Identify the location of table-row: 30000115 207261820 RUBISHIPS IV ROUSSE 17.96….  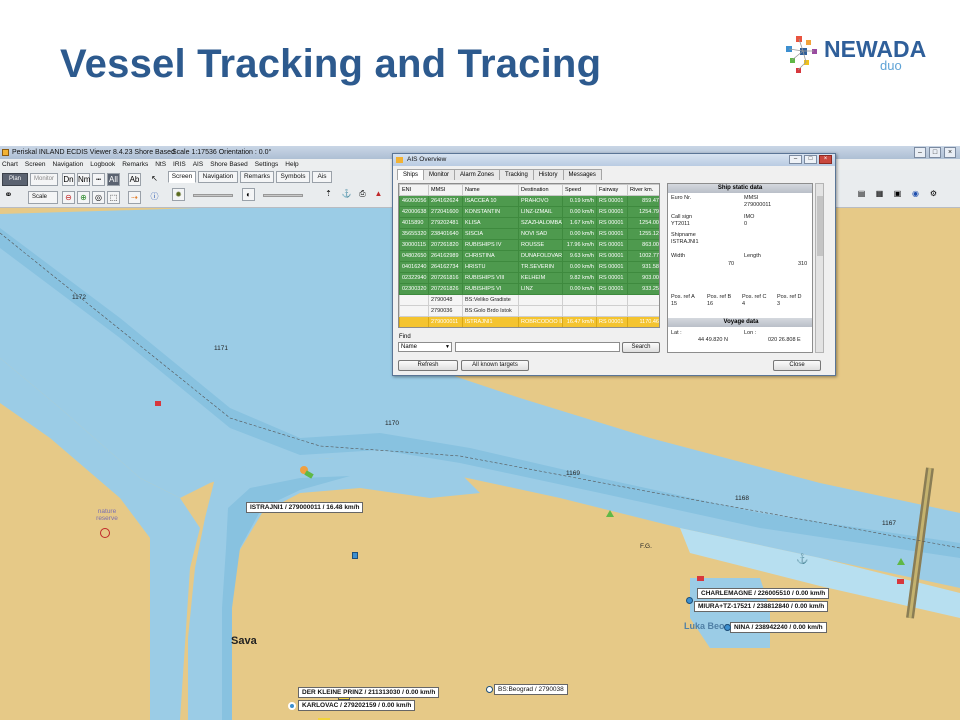
(529, 245).